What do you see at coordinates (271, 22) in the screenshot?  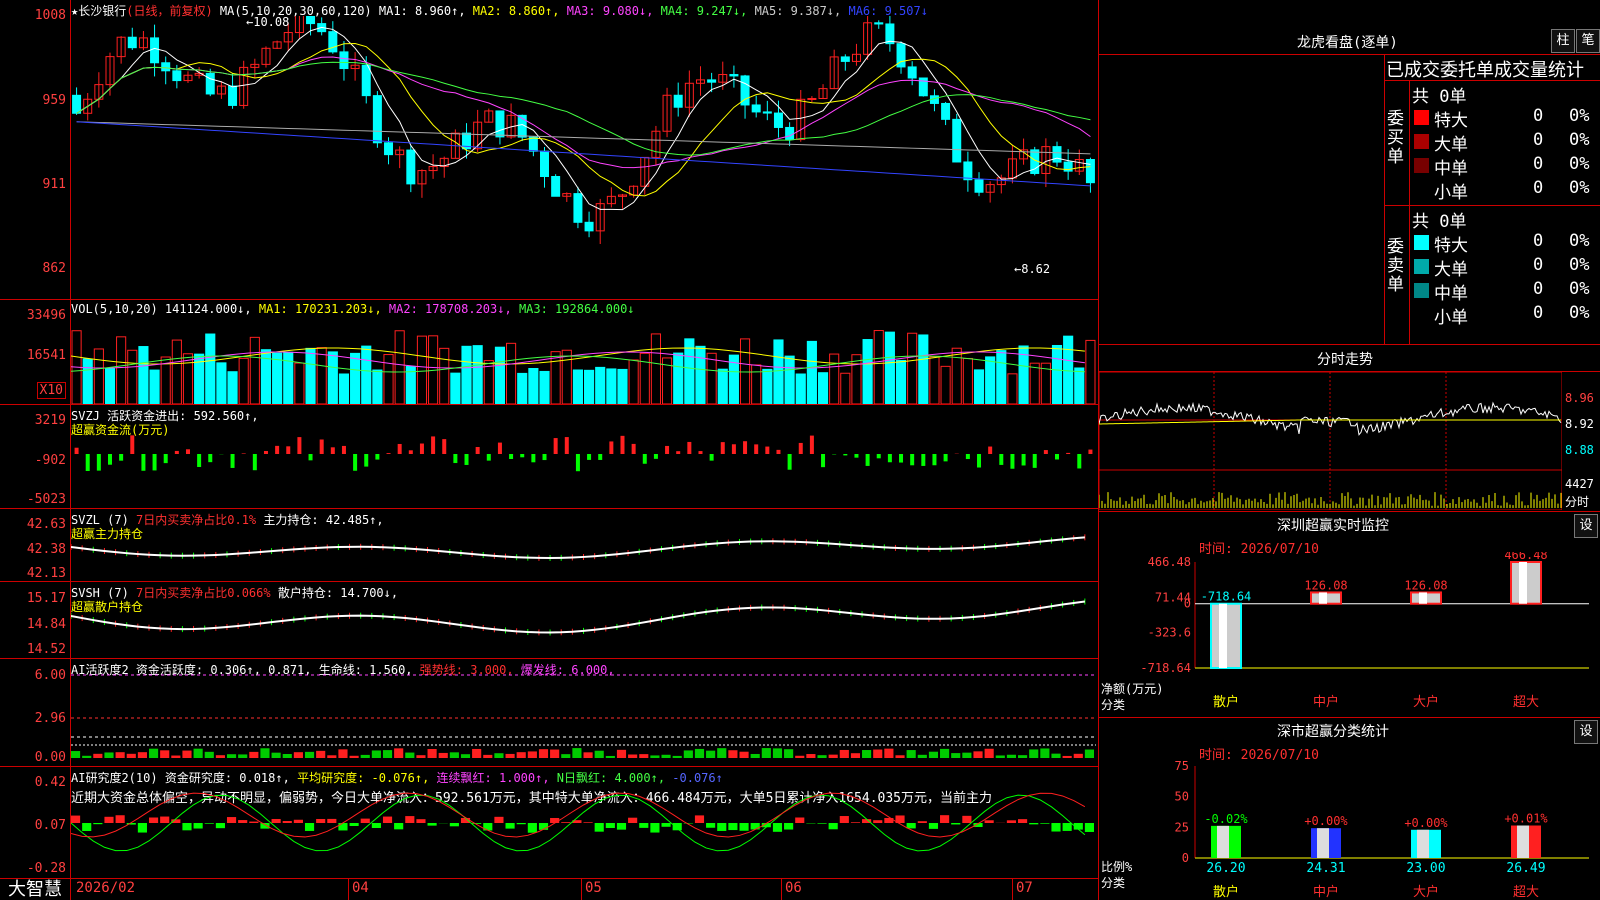 I see `high-value: 10.08` at bounding box center [271, 22].